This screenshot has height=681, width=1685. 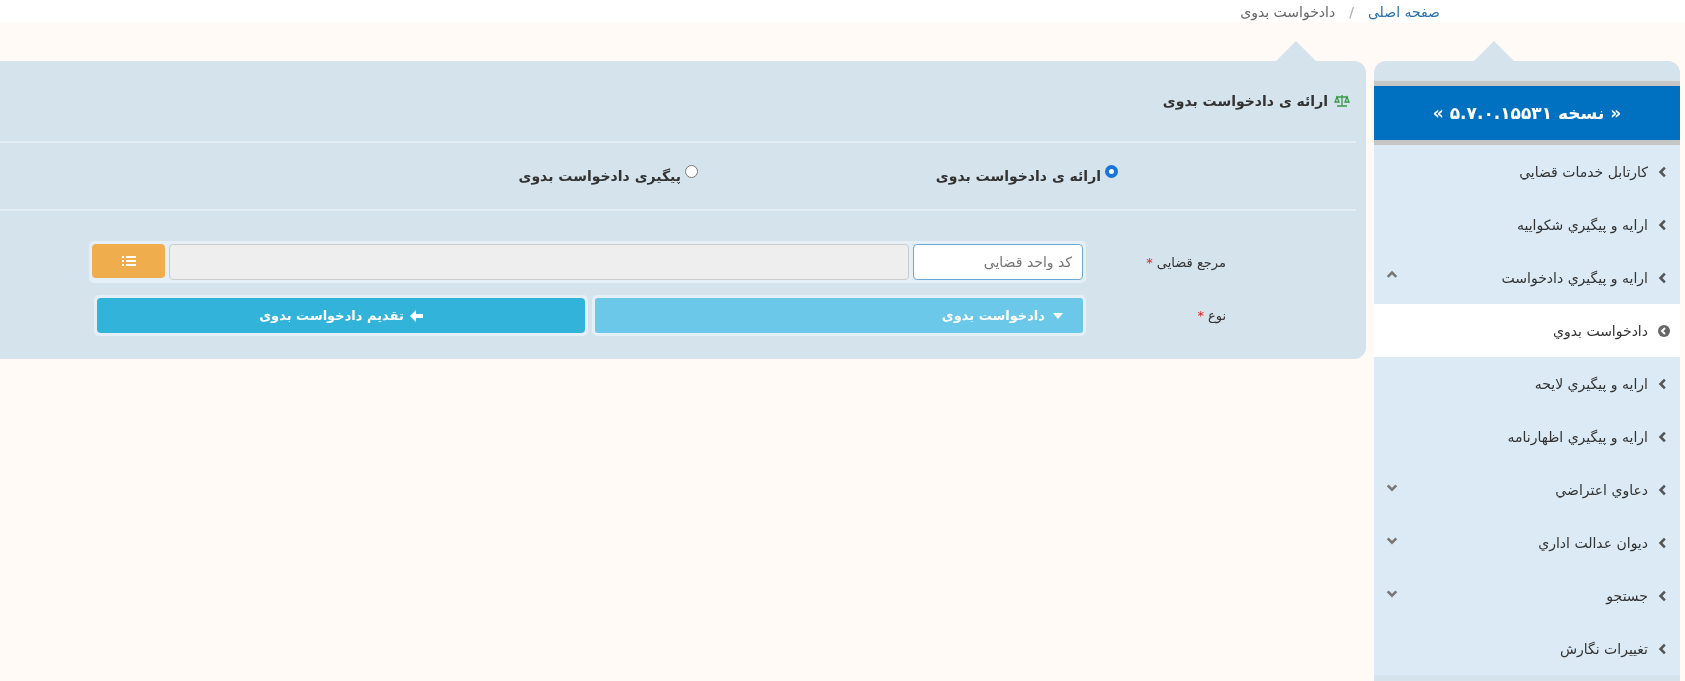 I want to click on panel-title: ارائه ی دادخواست بدوی, so click(x=1245, y=101).